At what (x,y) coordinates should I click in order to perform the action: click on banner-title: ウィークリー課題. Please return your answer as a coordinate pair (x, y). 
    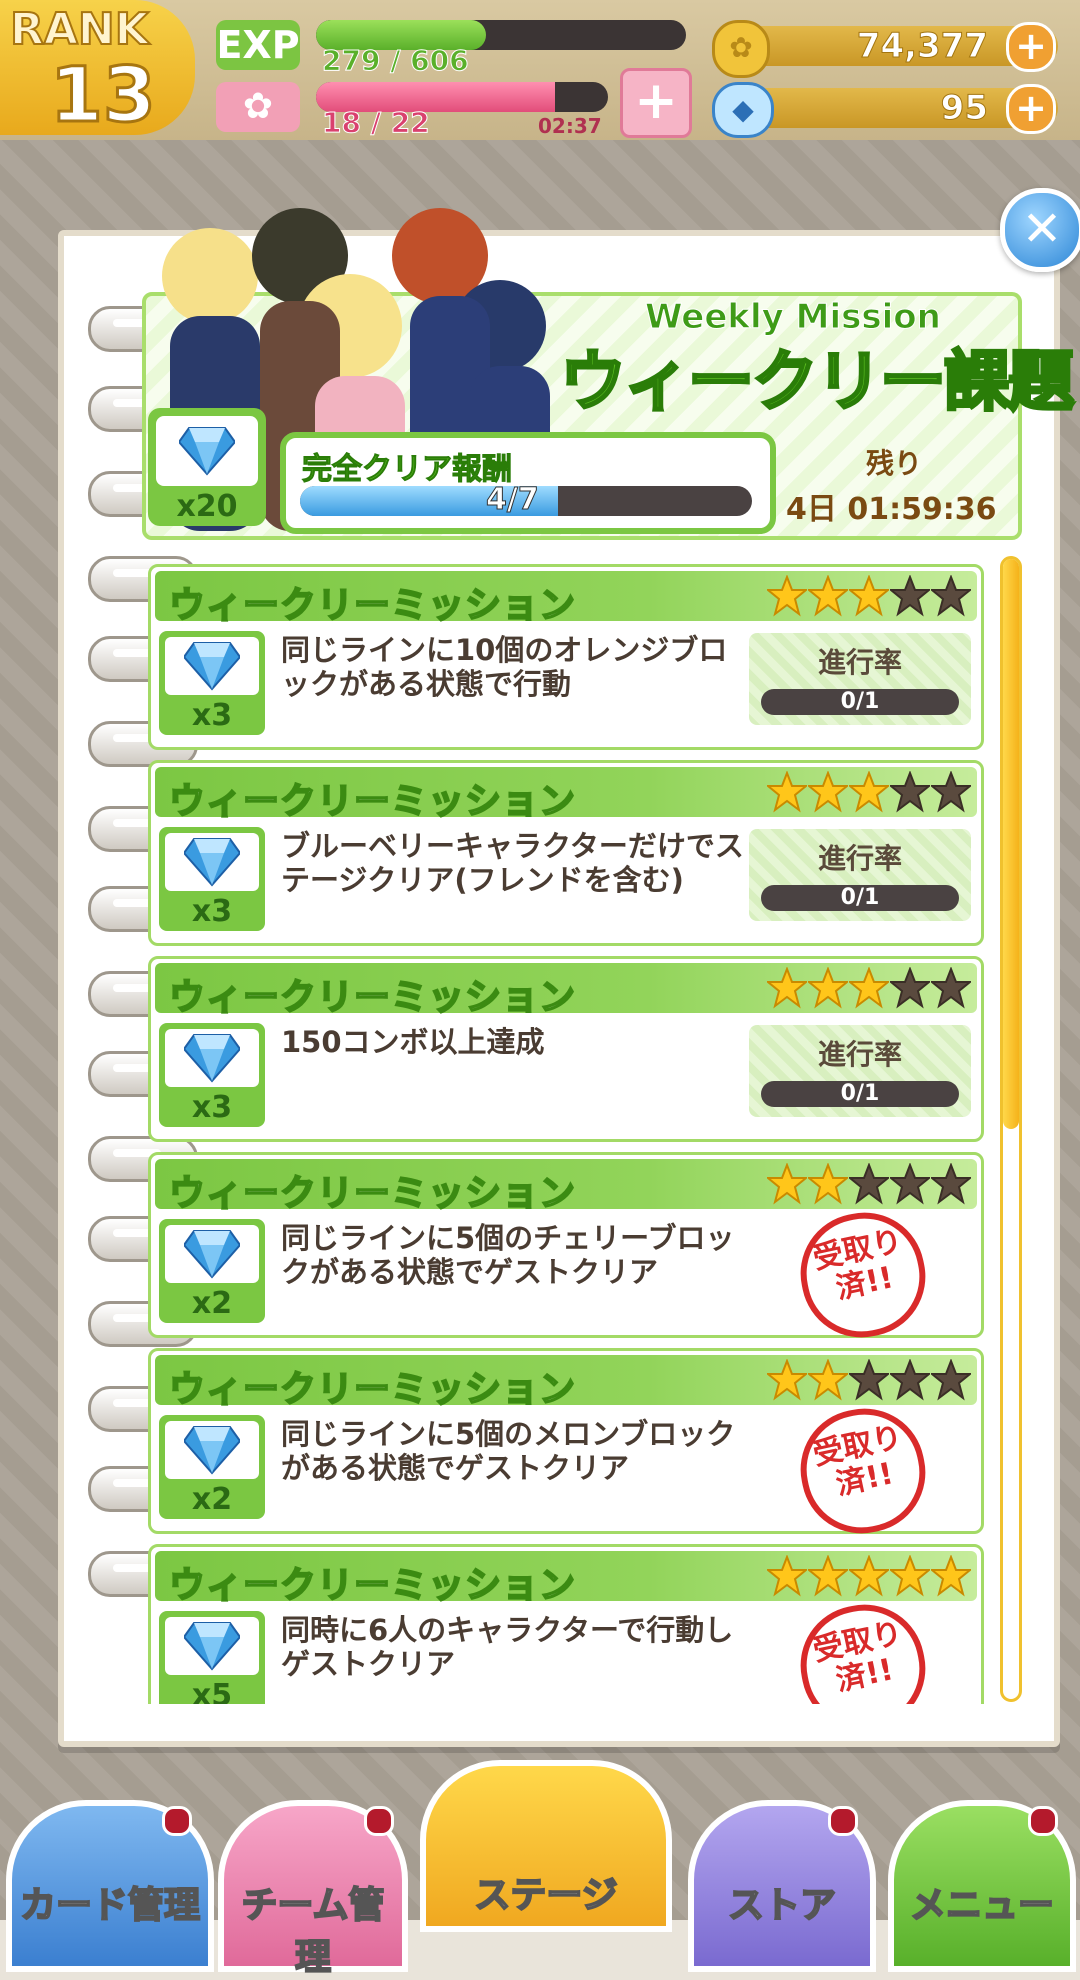
    Looking at the image, I should click on (817, 382).